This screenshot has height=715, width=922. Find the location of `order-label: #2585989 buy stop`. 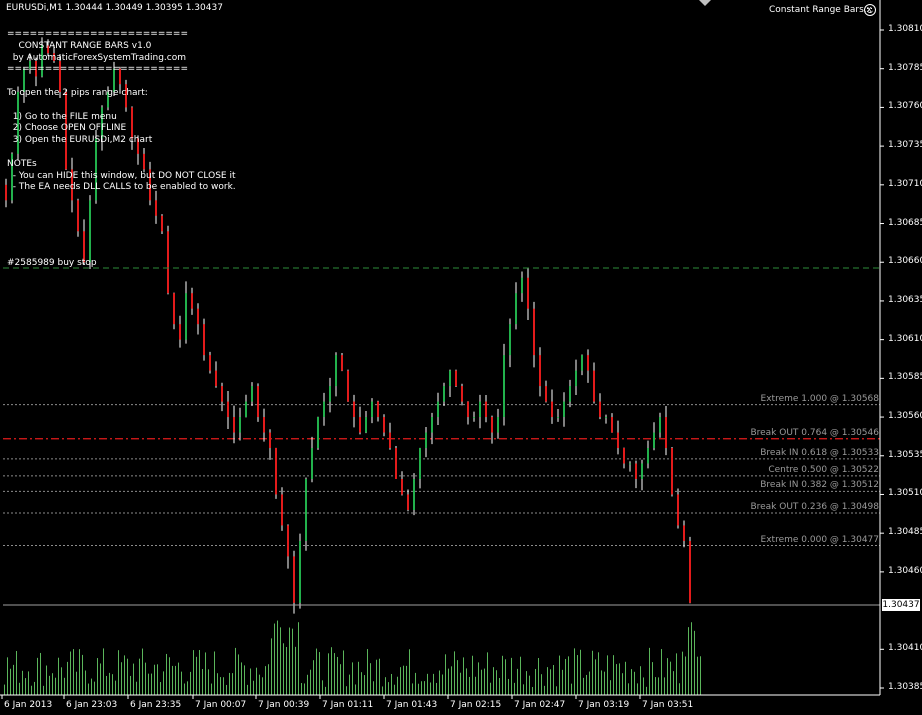

order-label: #2585989 buy stop is located at coordinates (52, 263).